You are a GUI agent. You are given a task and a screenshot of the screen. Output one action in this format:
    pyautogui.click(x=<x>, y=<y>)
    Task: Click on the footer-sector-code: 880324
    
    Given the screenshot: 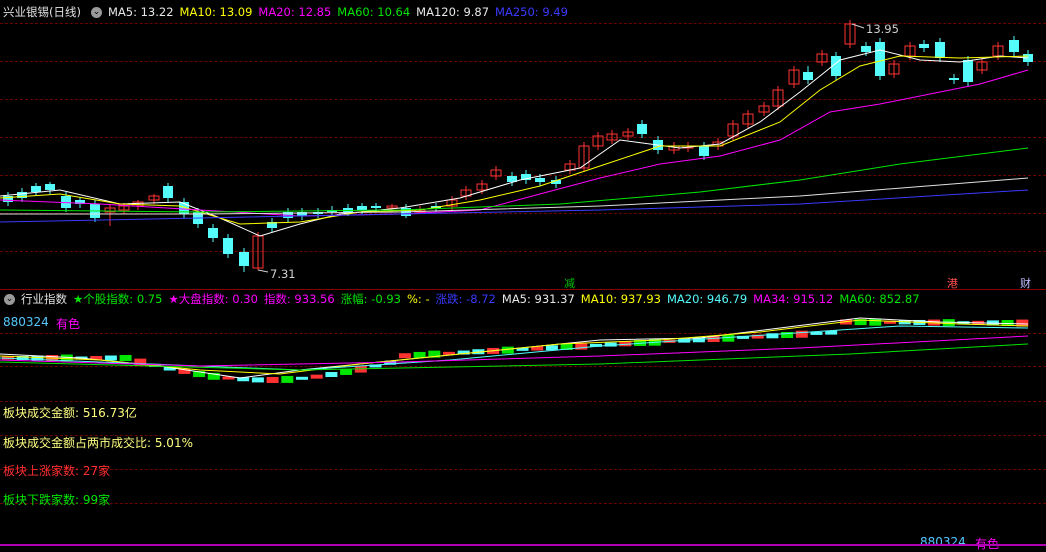 What is the action you would take?
    pyautogui.click(x=943, y=542)
    